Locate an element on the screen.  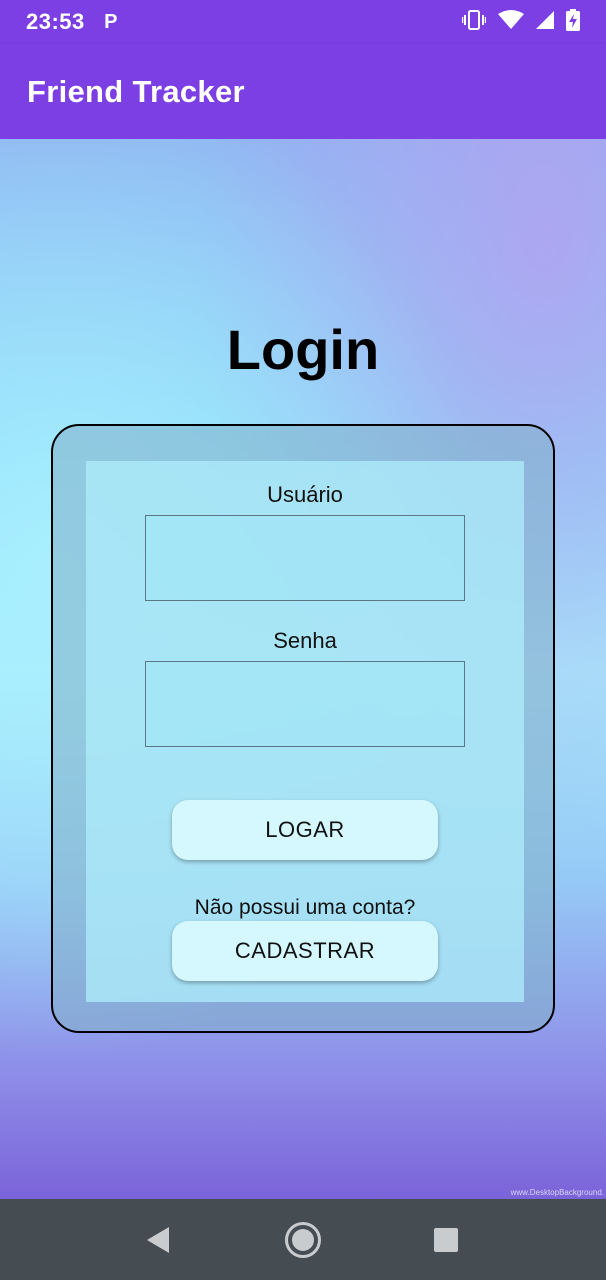
parking-icon: P is located at coordinates (111, 21).